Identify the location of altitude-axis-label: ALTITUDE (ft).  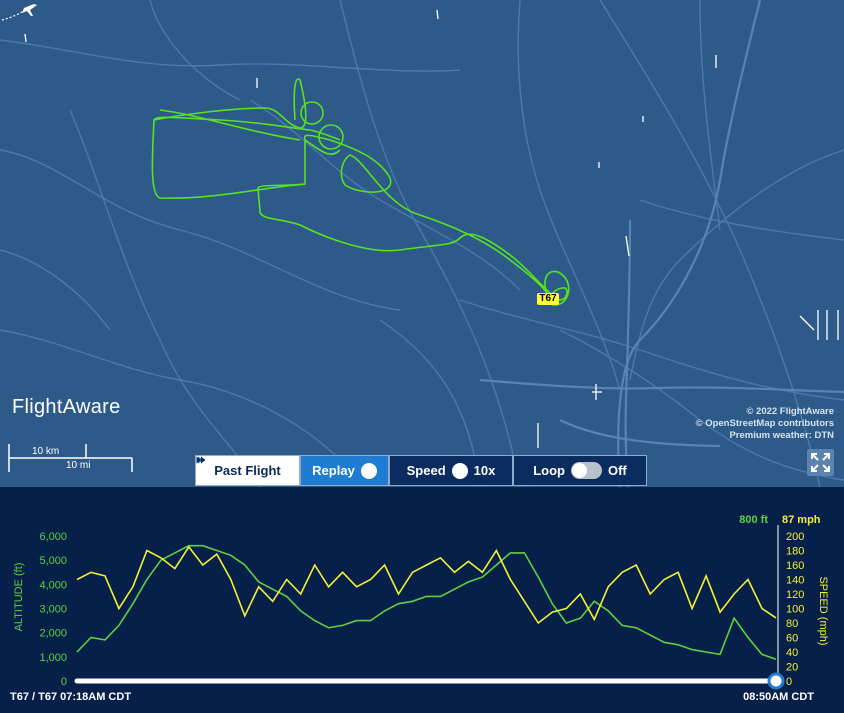
(19, 597).